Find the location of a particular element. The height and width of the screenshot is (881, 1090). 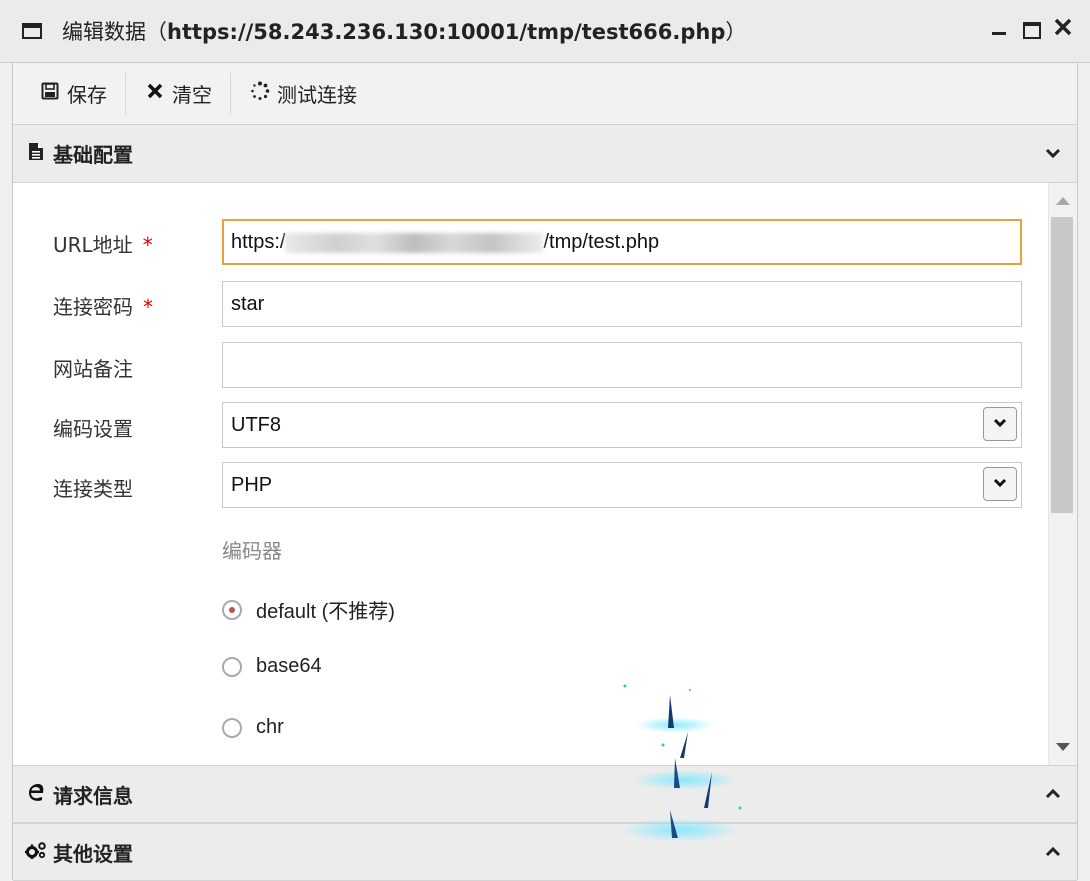

title-suffix: ） is located at coordinates (736, 32).